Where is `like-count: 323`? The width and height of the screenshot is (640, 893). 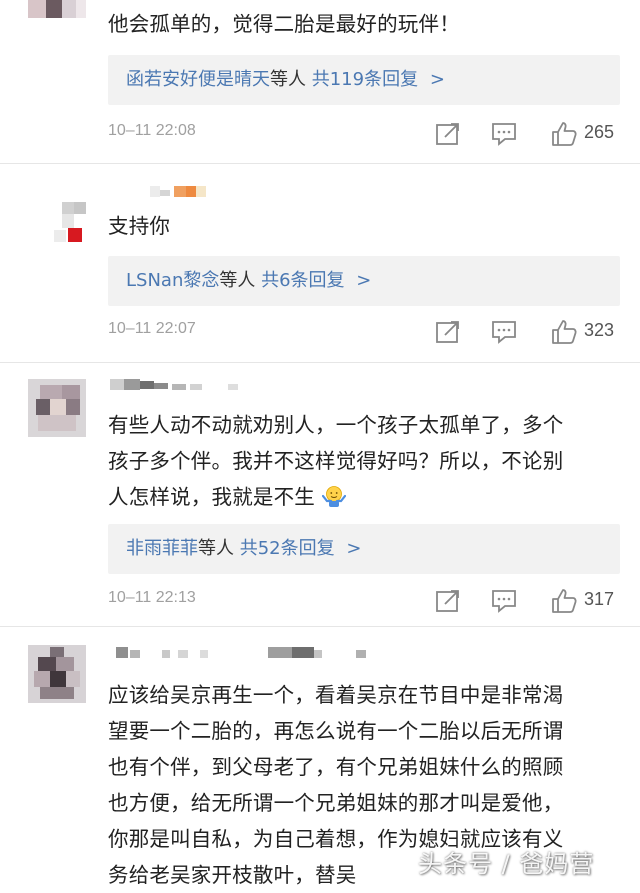 like-count: 323 is located at coordinates (599, 330).